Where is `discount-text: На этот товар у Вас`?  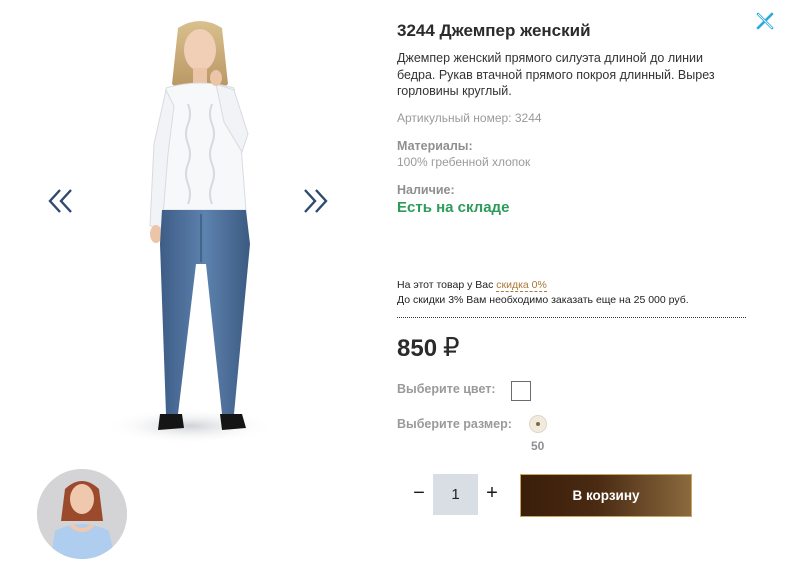
discount-text: На этот товар у Вас is located at coordinates (447, 285).